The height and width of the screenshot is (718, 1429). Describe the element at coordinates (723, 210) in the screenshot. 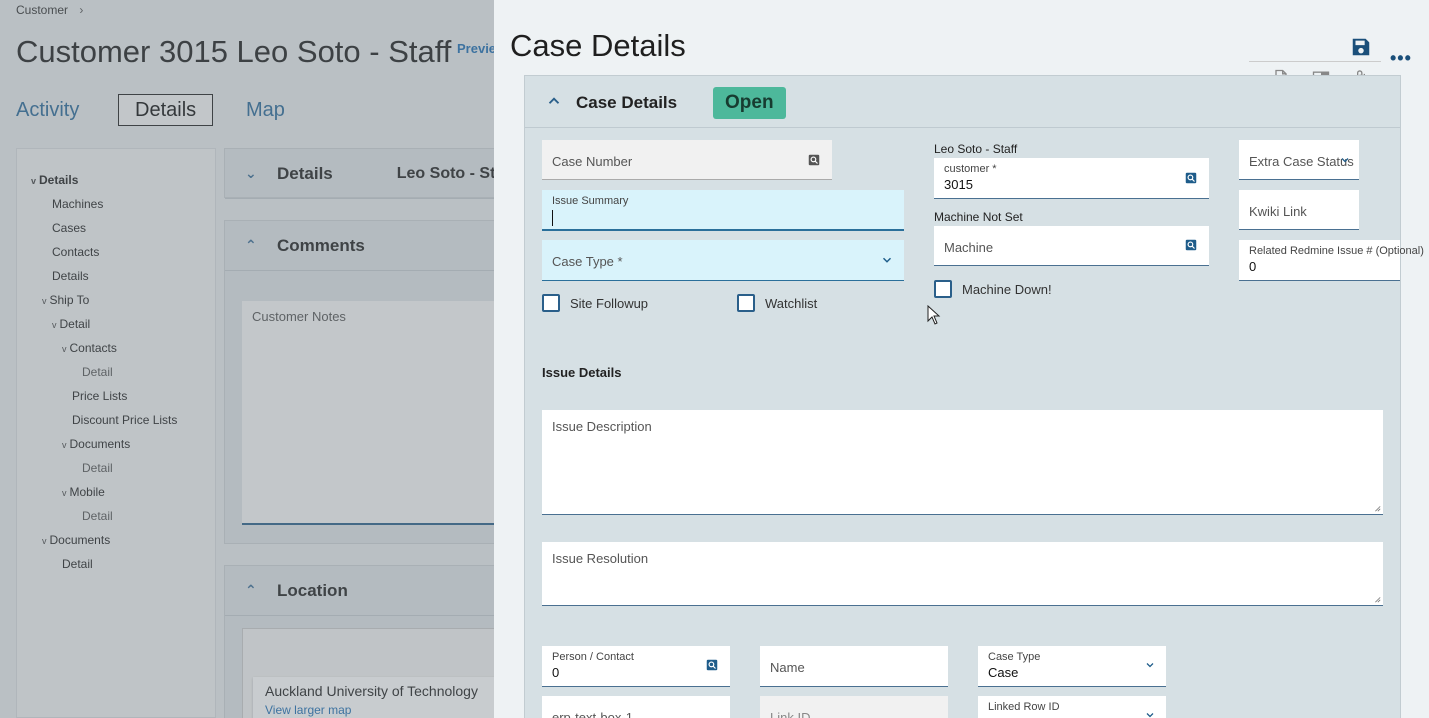

I see `issue-summary-field: Issue Summary` at that location.